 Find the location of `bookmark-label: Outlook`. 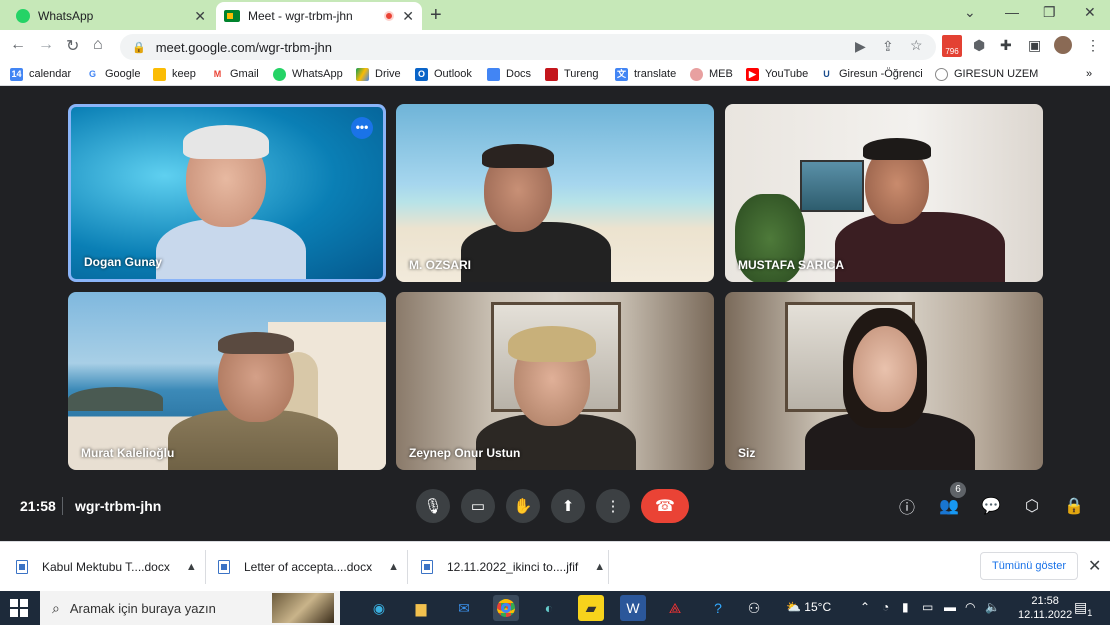

bookmark-label: Outlook is located at coordinates (453, 74).